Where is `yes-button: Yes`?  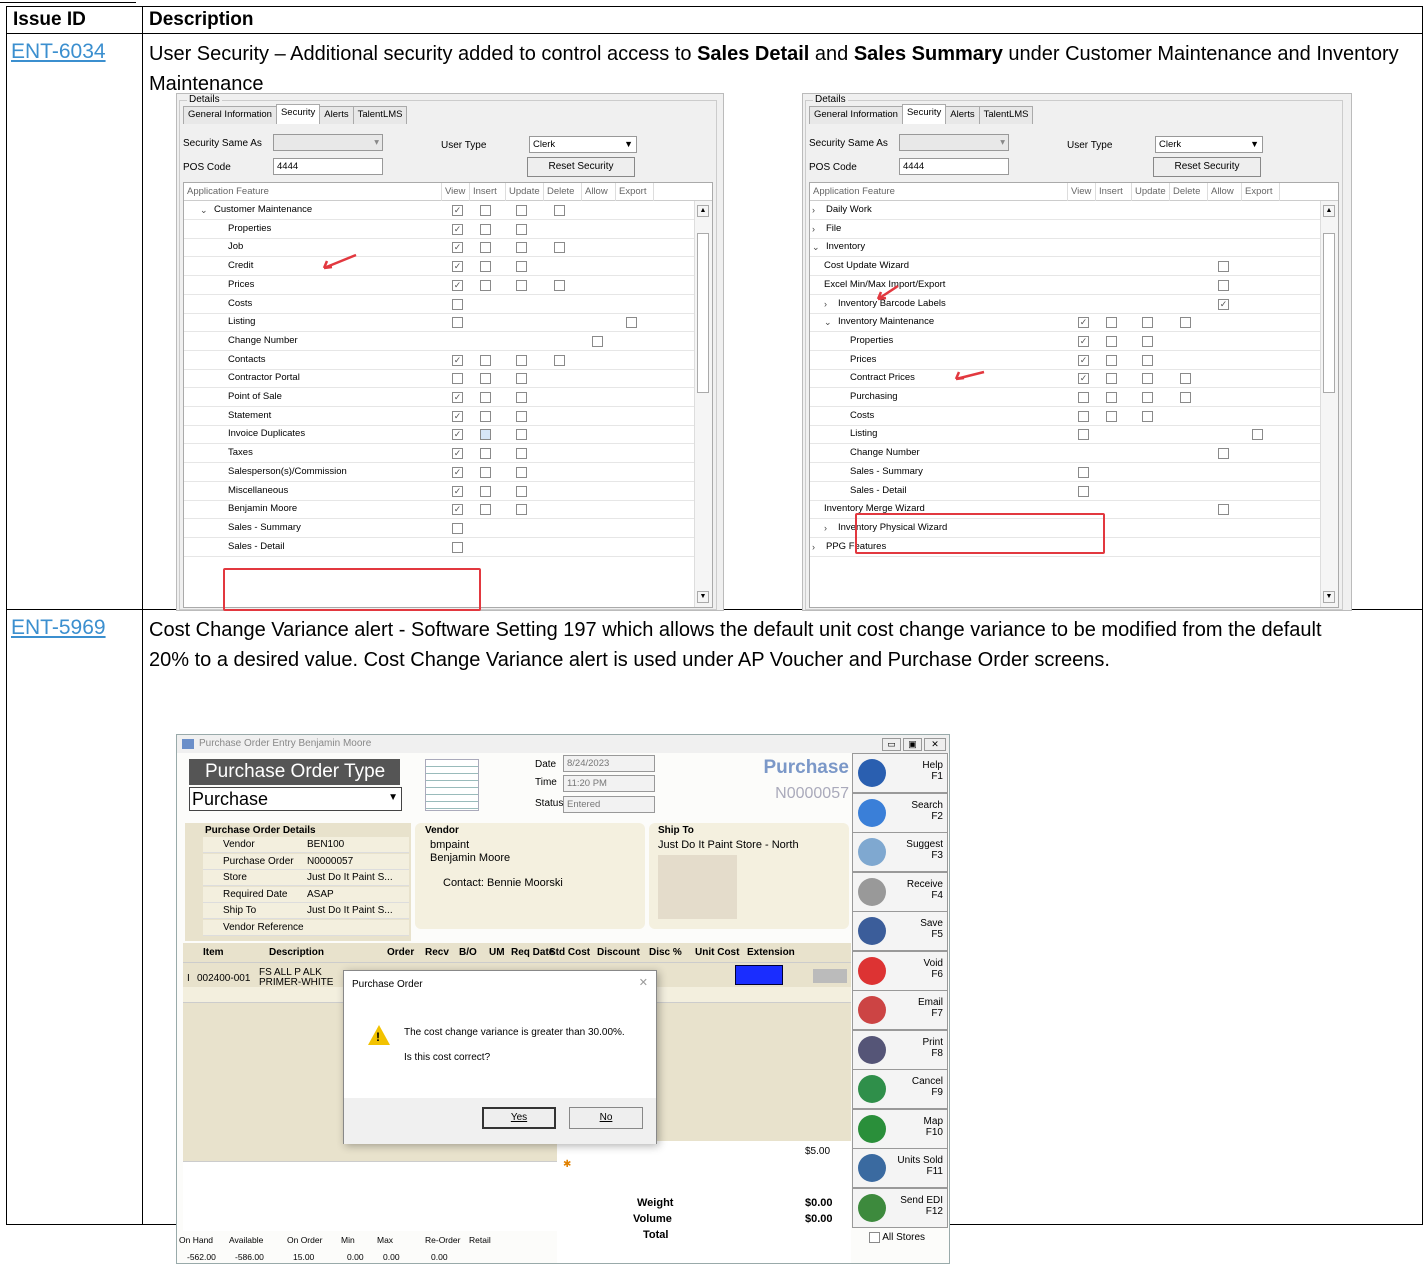 yes-button: Yes is located at coordinates (519, 1118).